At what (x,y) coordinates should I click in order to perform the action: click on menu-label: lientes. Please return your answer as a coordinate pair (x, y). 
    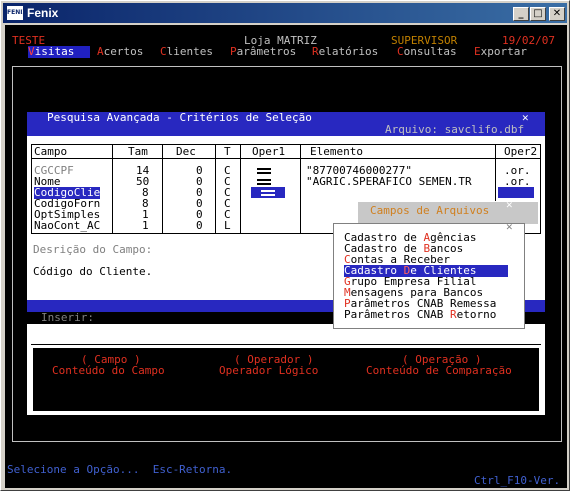
    Looking at the image, I should click on (189, 51).